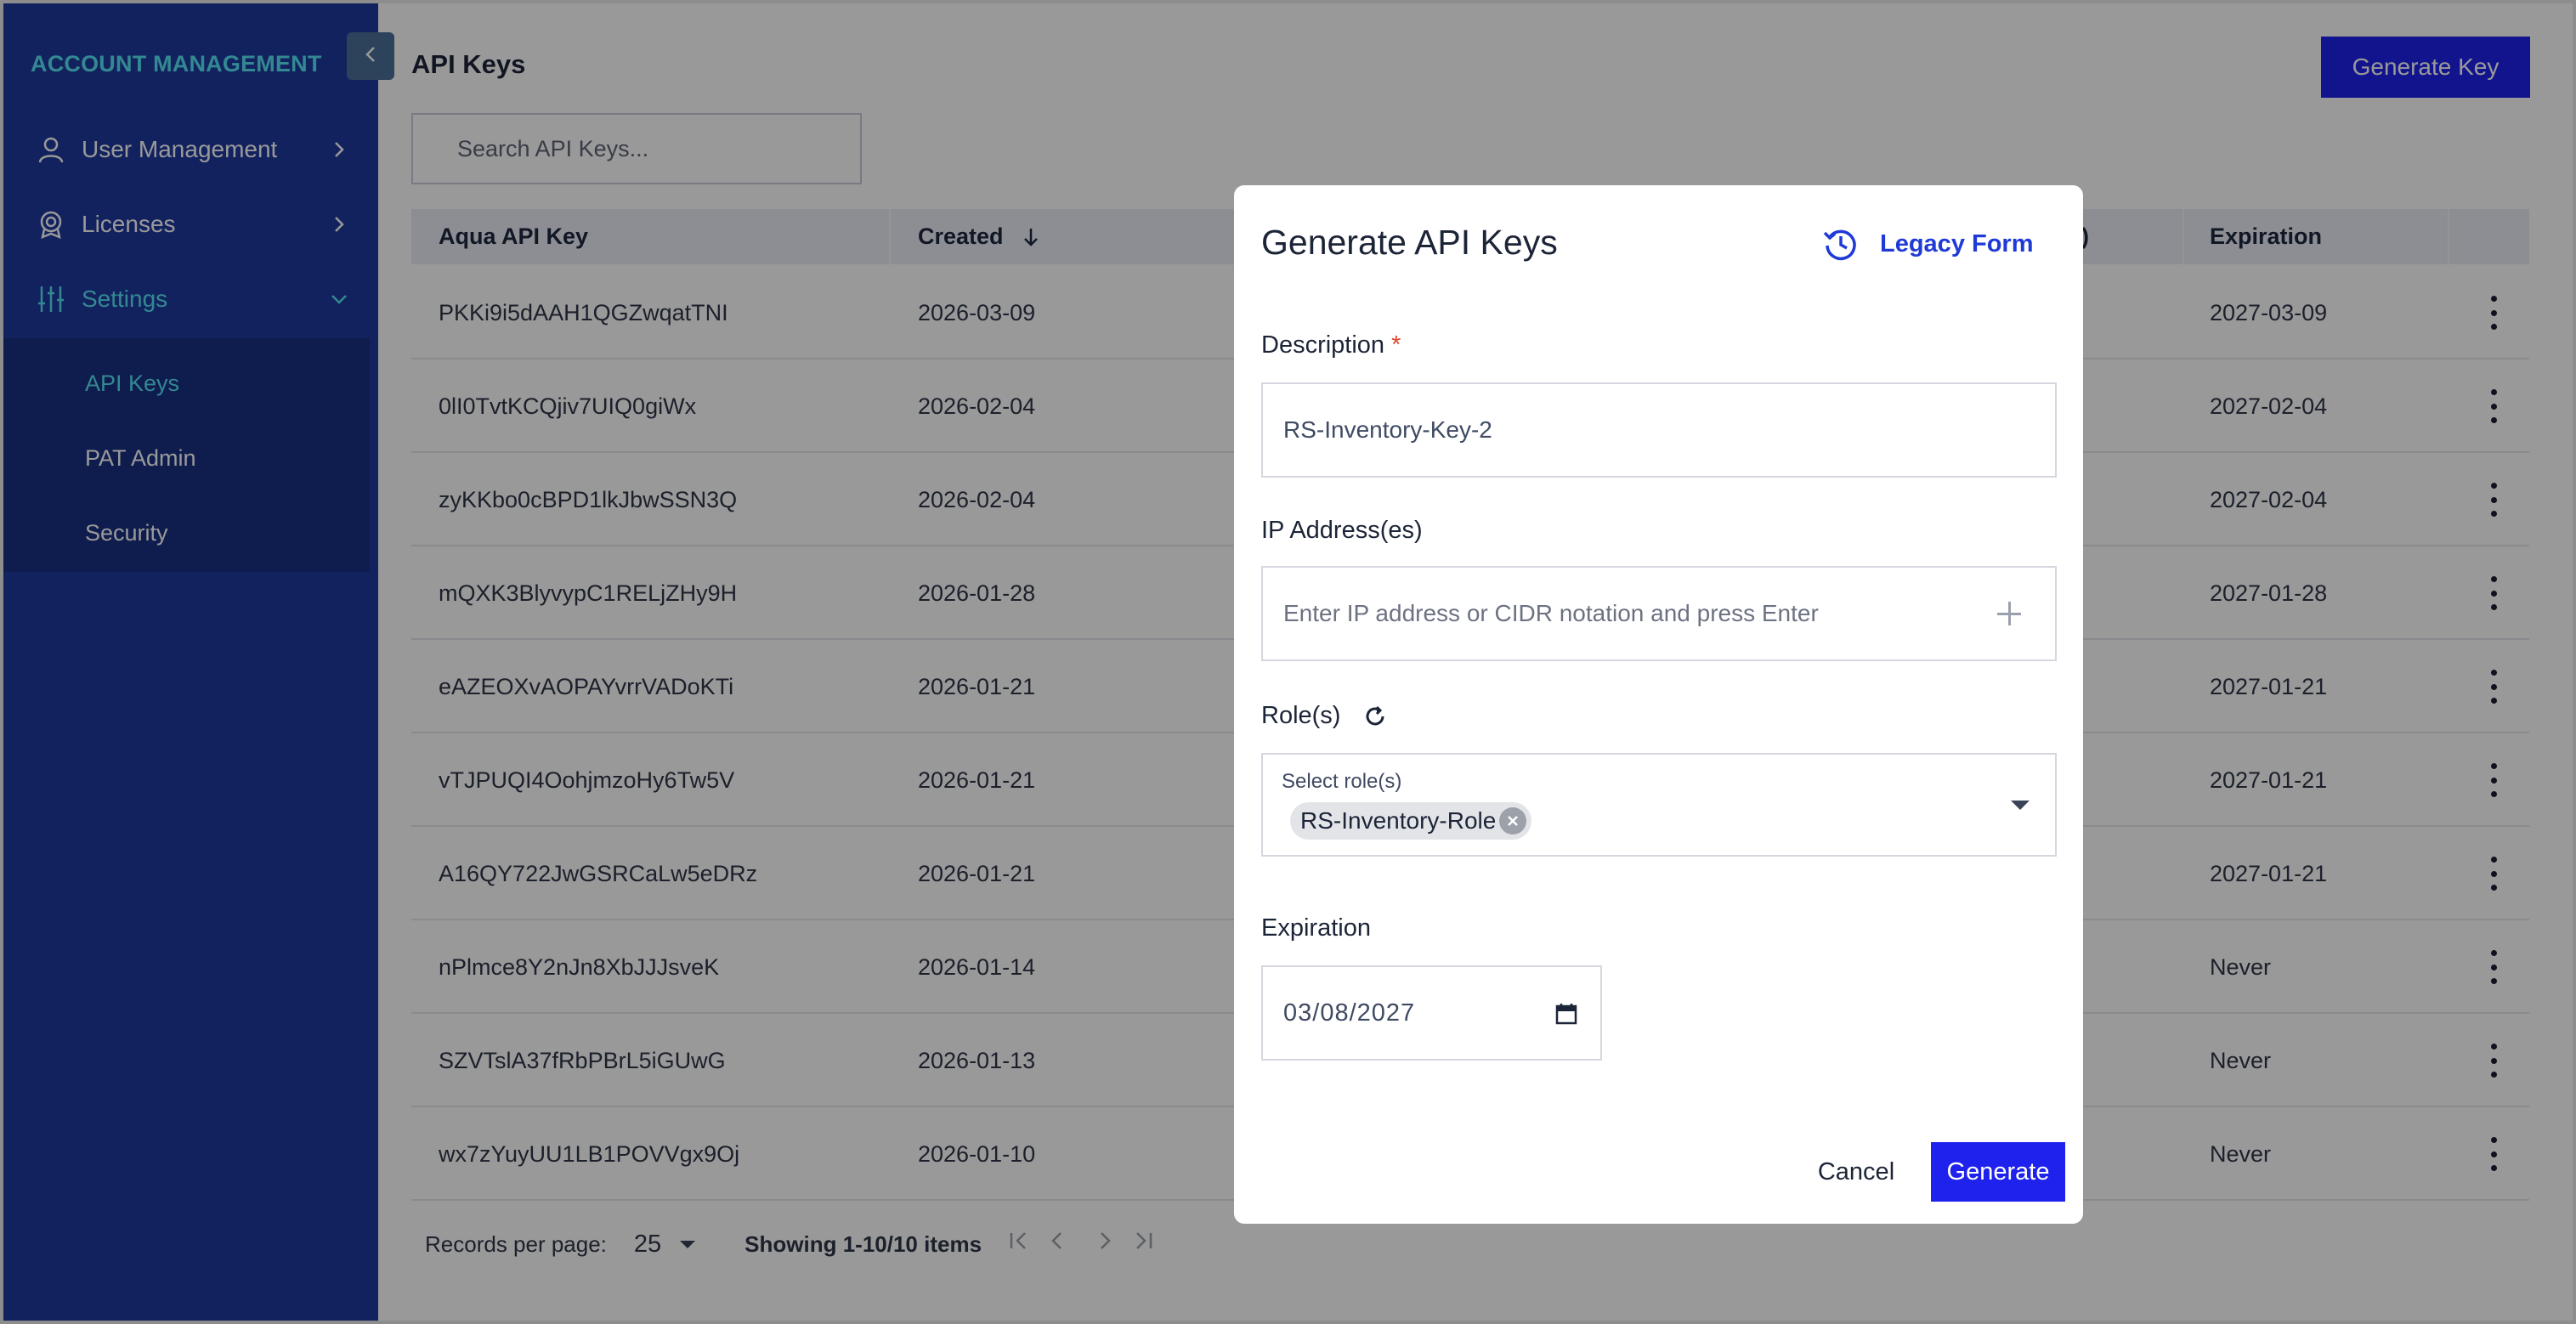  What do you see at coordinates (1957, 243) in the screenshot?
I see `legacy-form-label: Legacy Form` at bounding box center [1957, 243].